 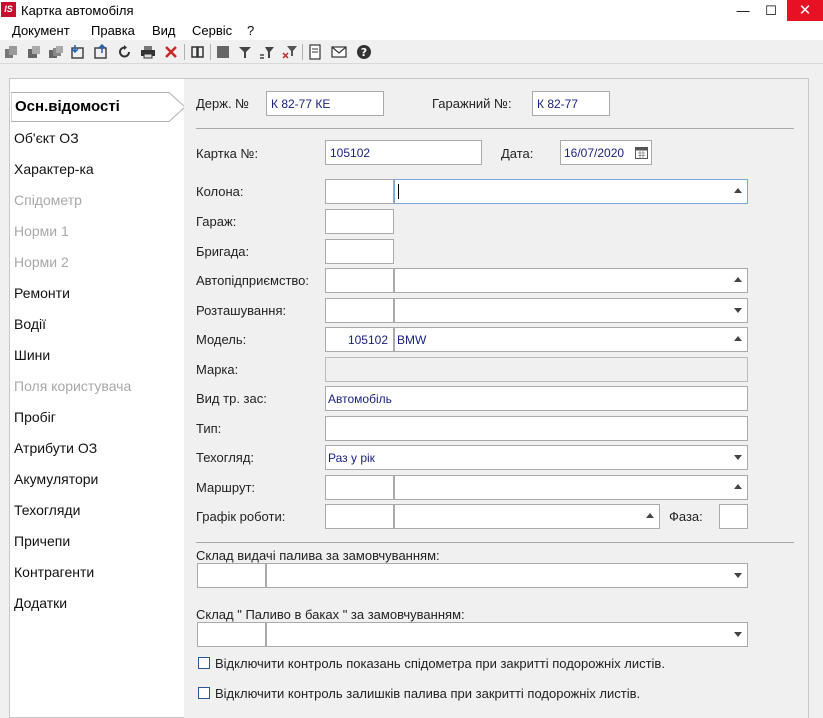 What do you see at coordinates (54, 169) in the screenshot?
I see `sidebar-item-characteristics: Характер-ка` at bounding box center [54, 169].